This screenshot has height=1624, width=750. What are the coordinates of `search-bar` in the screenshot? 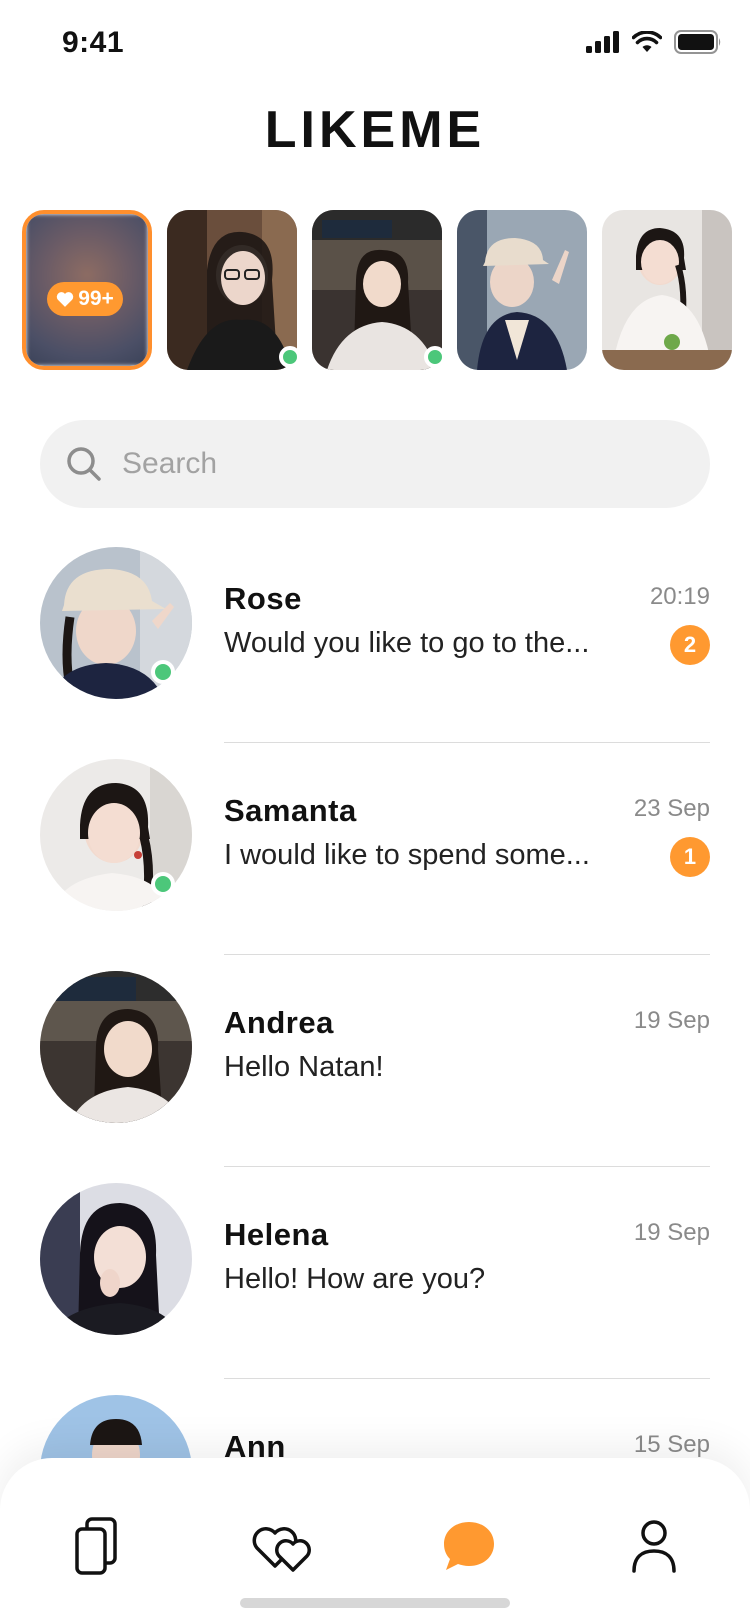 It's located at (375, 464).